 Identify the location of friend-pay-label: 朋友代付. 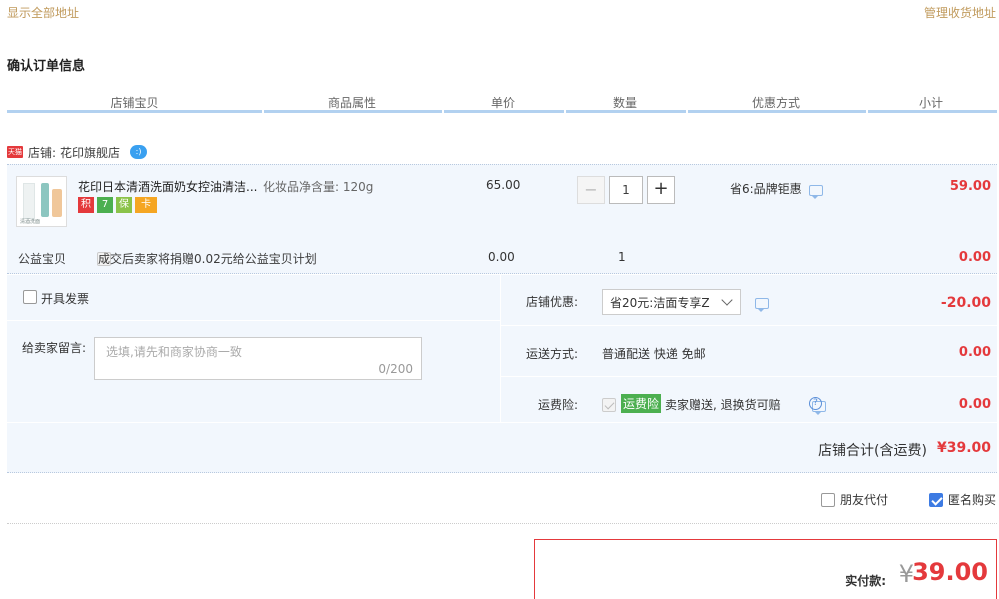
(864, 500).